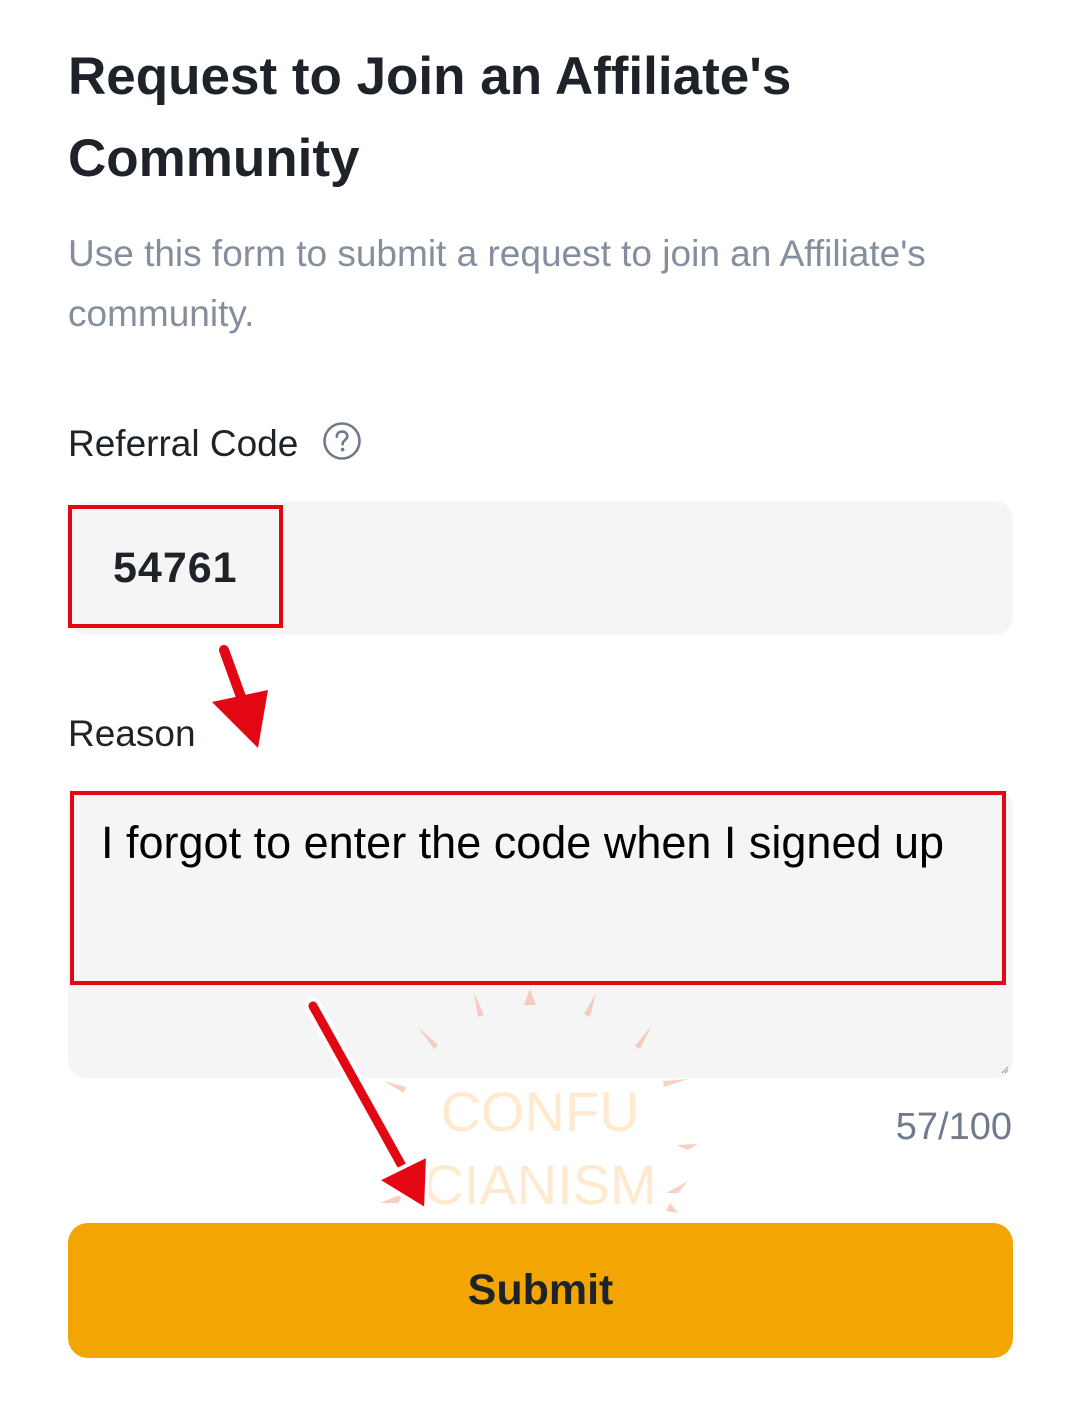  I want to click on watermark-text-line1: CONFU, so click(540, 1111).